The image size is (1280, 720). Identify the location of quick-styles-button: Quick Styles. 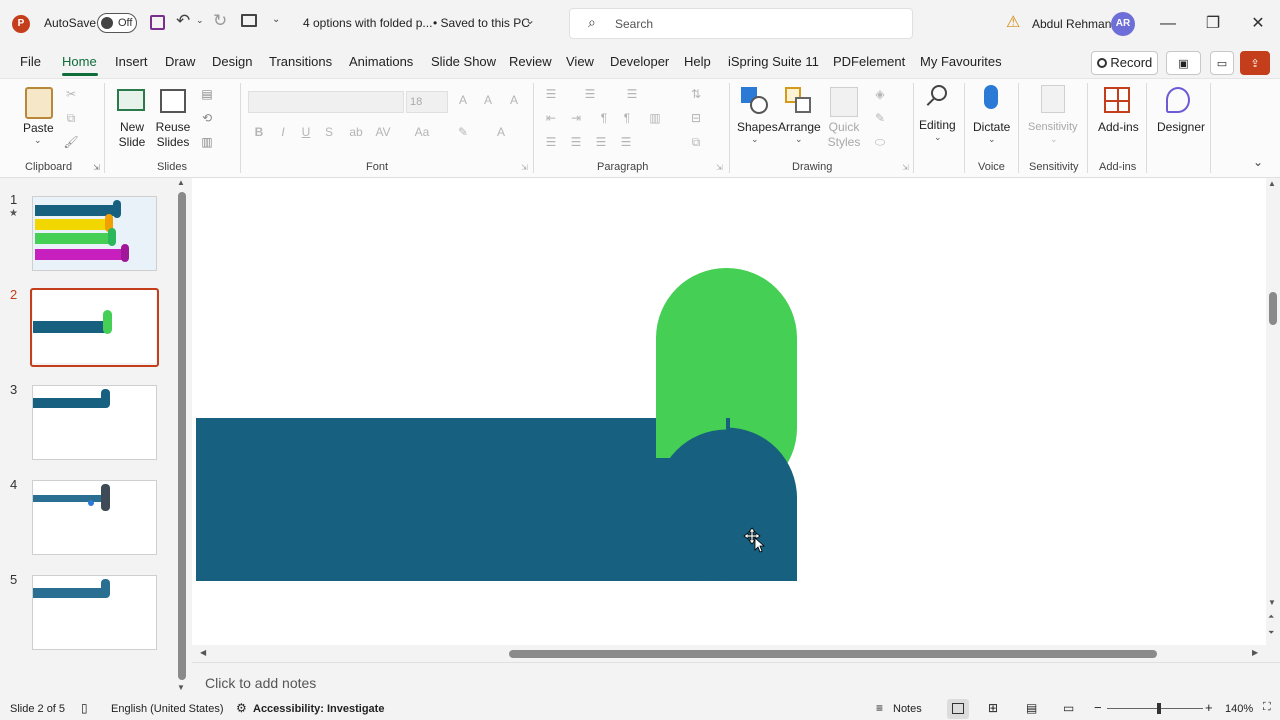
(844, 135).